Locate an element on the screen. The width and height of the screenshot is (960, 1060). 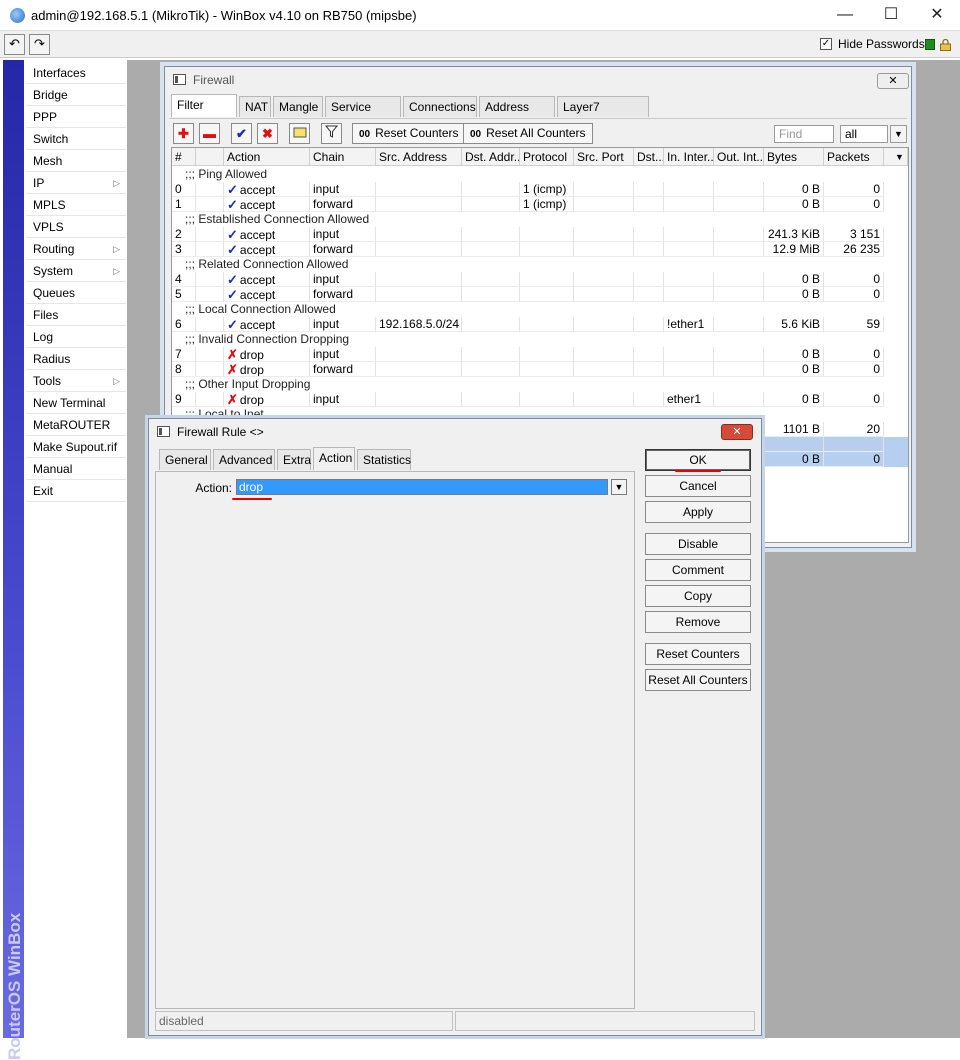
comment-button: Comment is located at coordinates (698, 570).